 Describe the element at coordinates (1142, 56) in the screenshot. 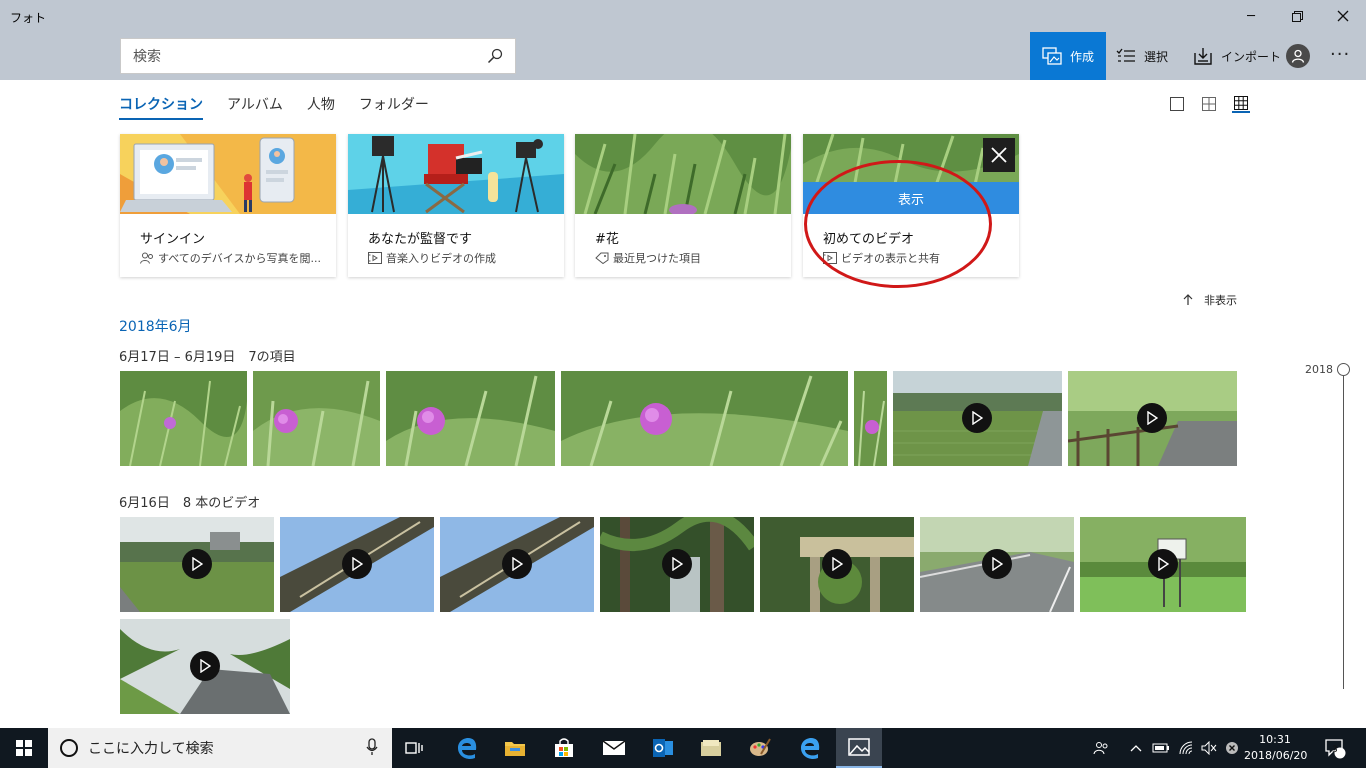

I see `select-button: 選択` at that location.